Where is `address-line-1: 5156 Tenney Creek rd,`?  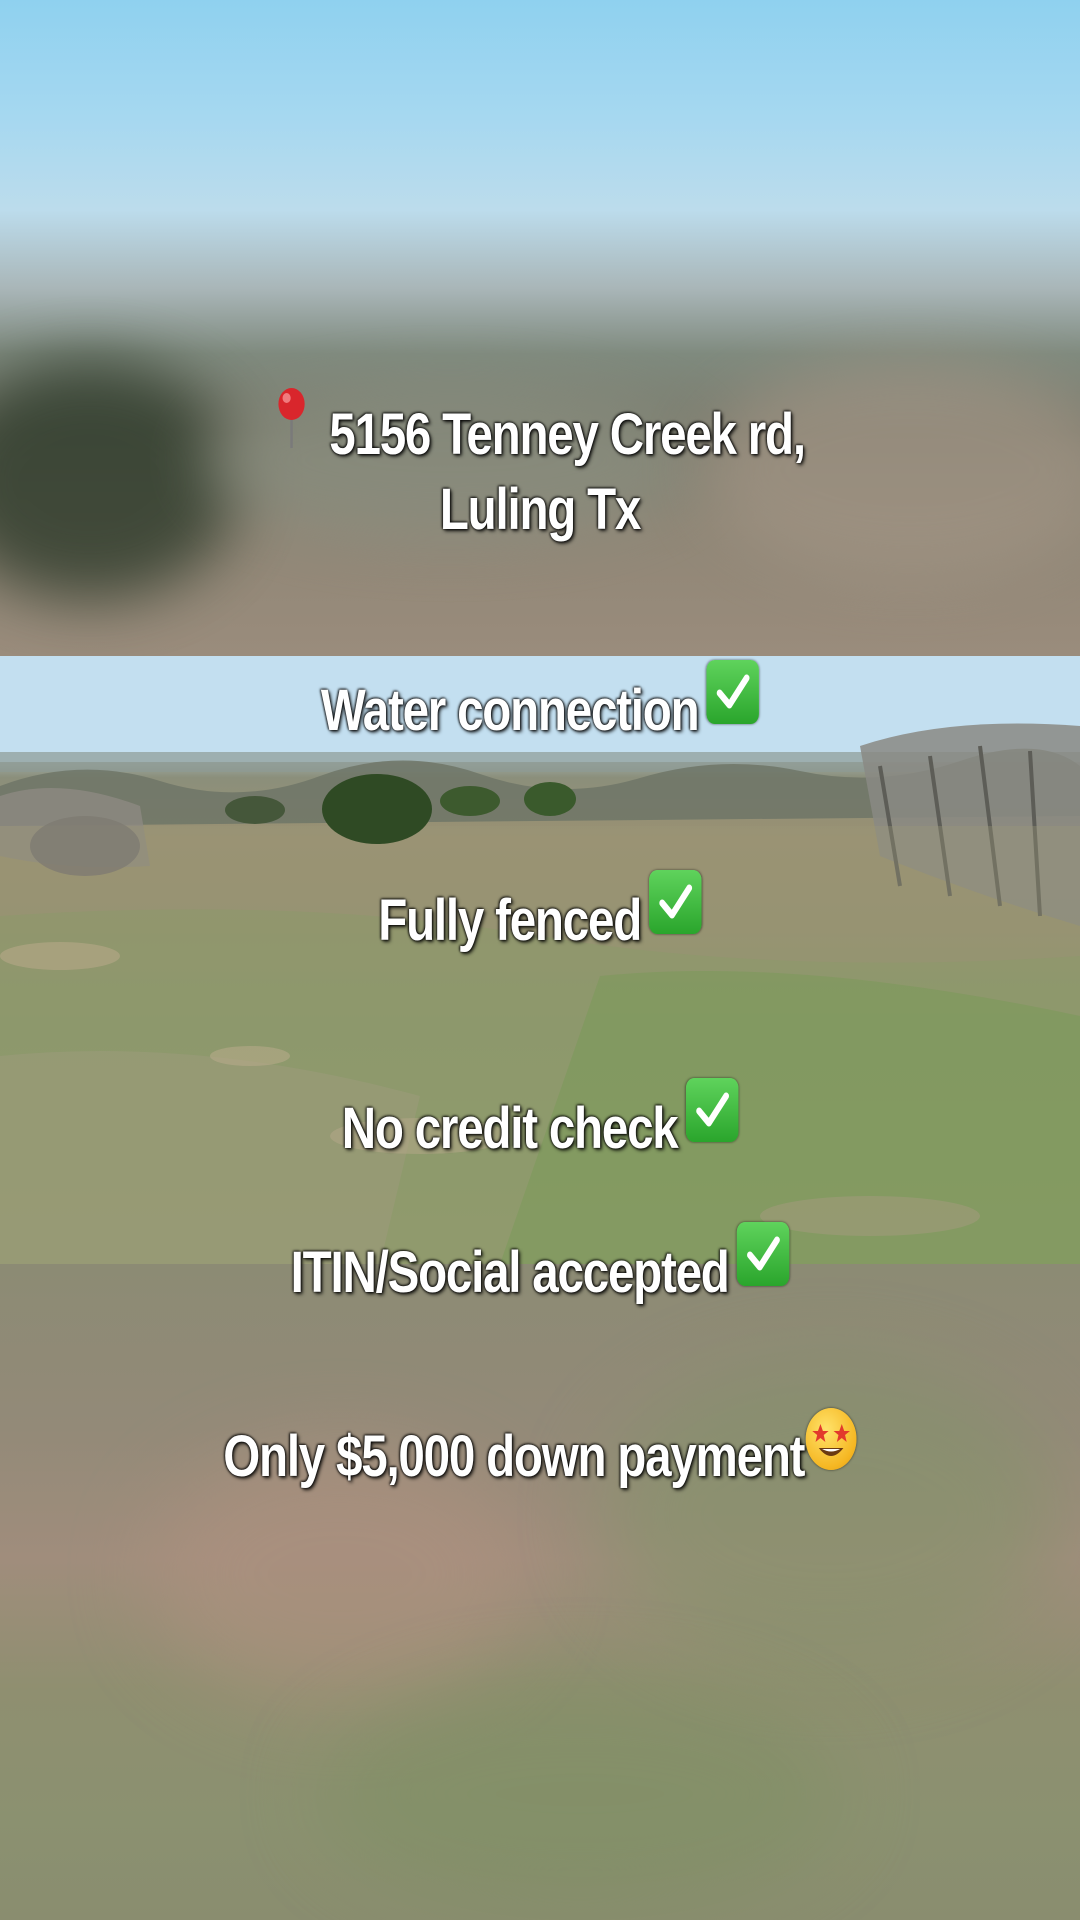 address-line-1: 5156 Tenney Creek rd, is located at coordinates (540, 431).